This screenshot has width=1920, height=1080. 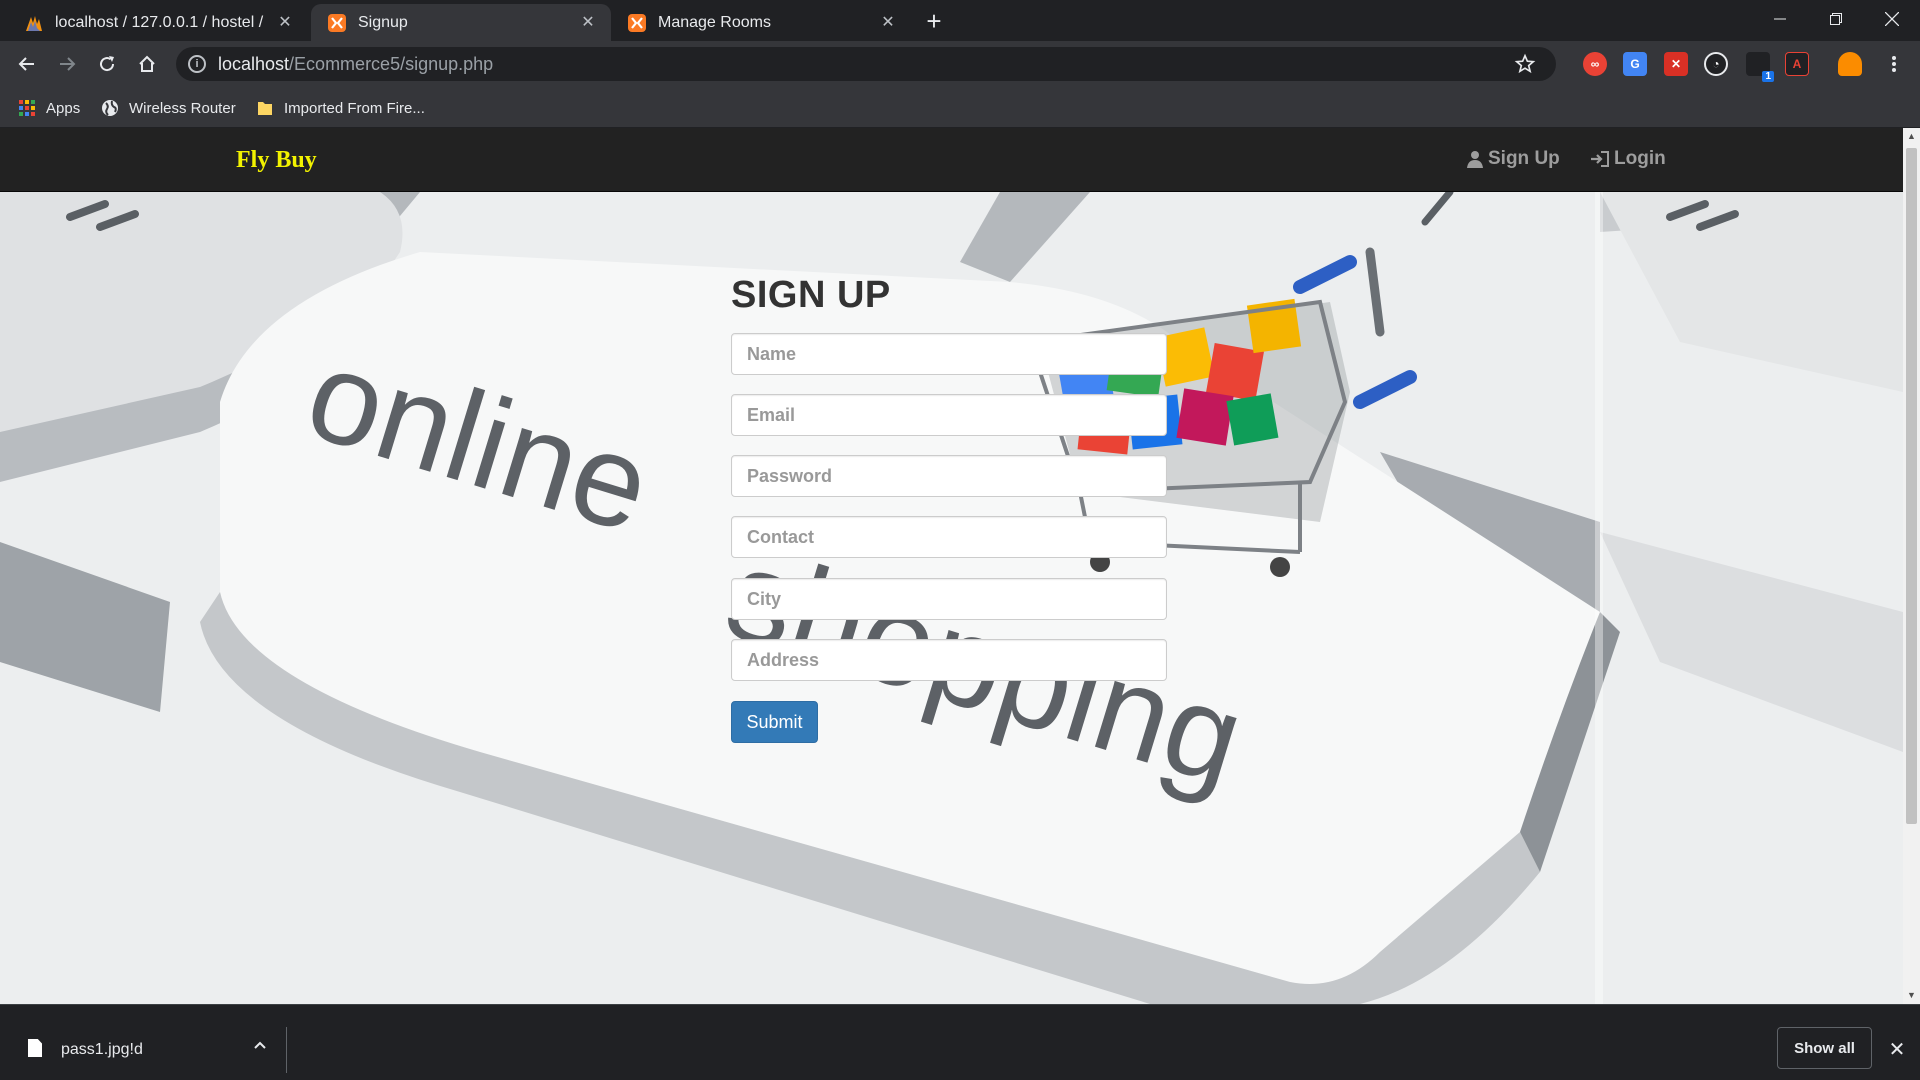 What do you see at coordinates (182, 108) in the screenshot?
I see `bookmark-label: Wireless Router` at bounding box center [182, 108].